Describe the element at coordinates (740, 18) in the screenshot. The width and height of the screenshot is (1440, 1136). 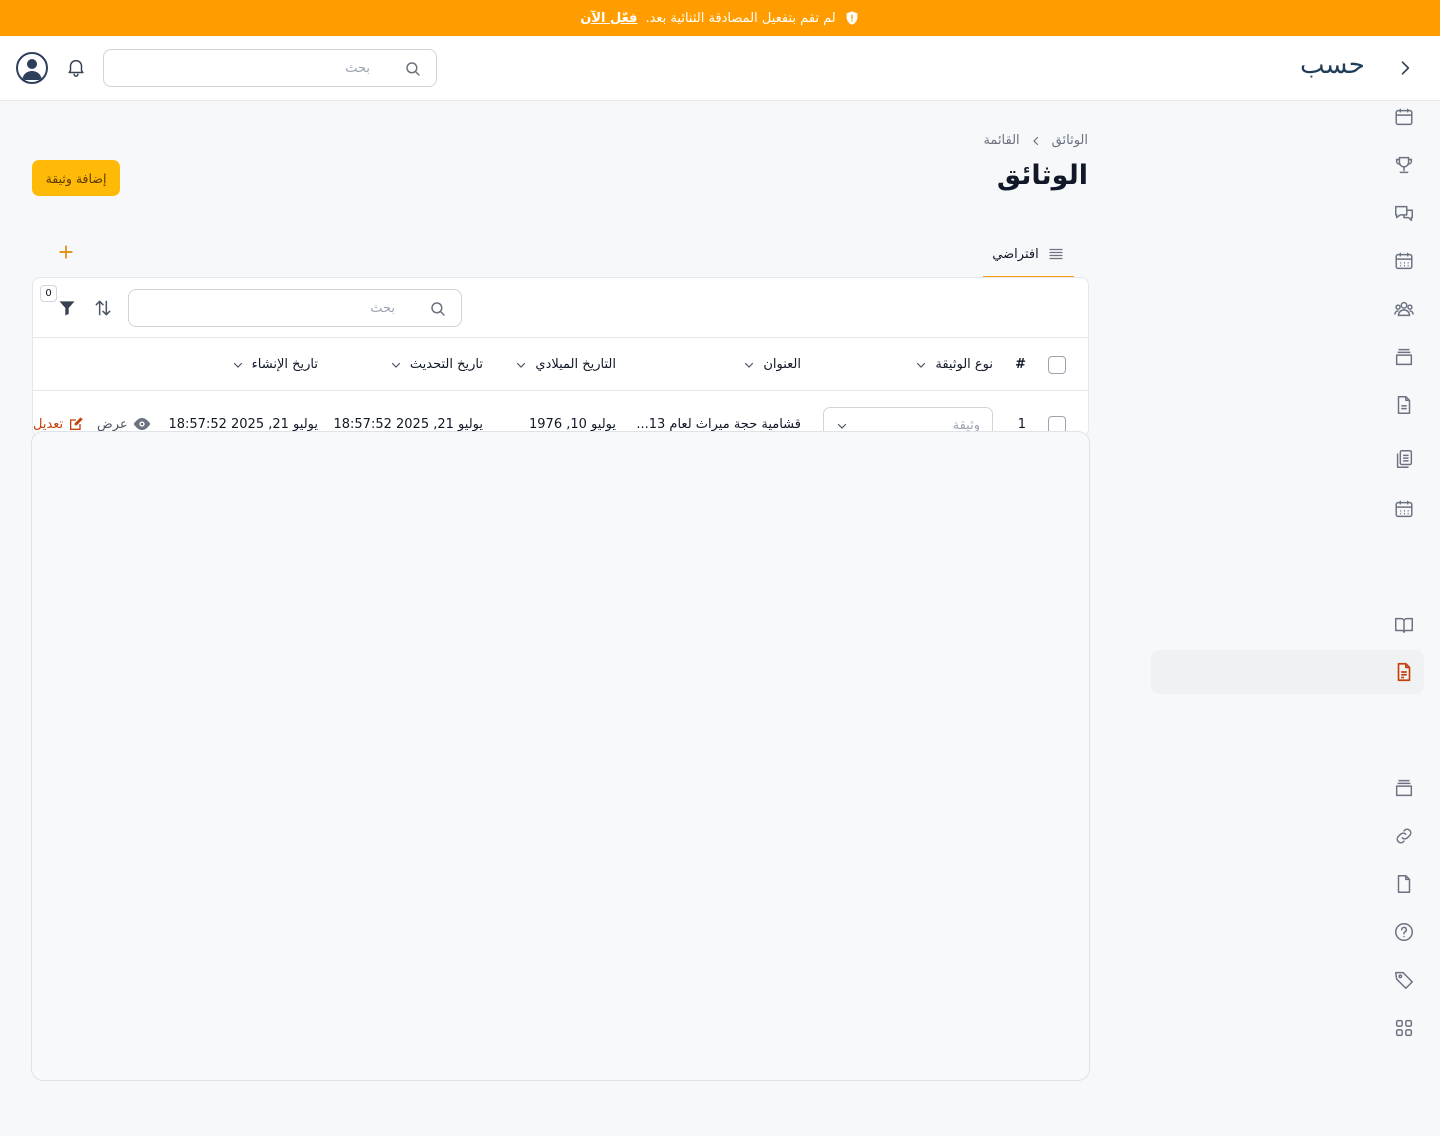
I see `banner-message: لم تقم بتفعيل المصادقة الثنائية بعد.` at that location.